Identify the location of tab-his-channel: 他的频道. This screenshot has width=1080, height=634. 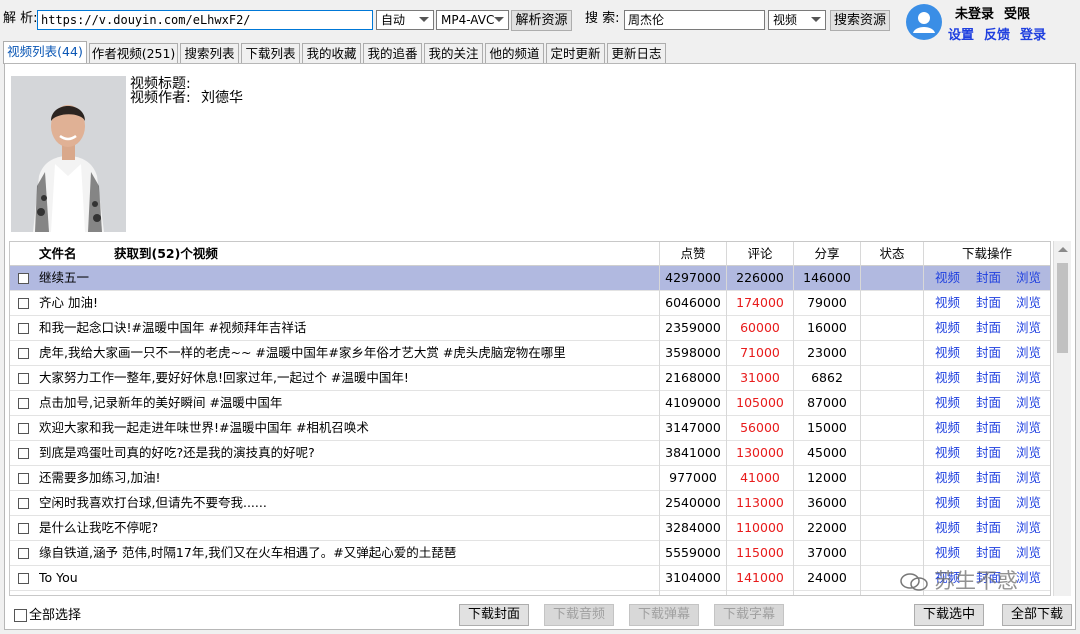
(514, 53).